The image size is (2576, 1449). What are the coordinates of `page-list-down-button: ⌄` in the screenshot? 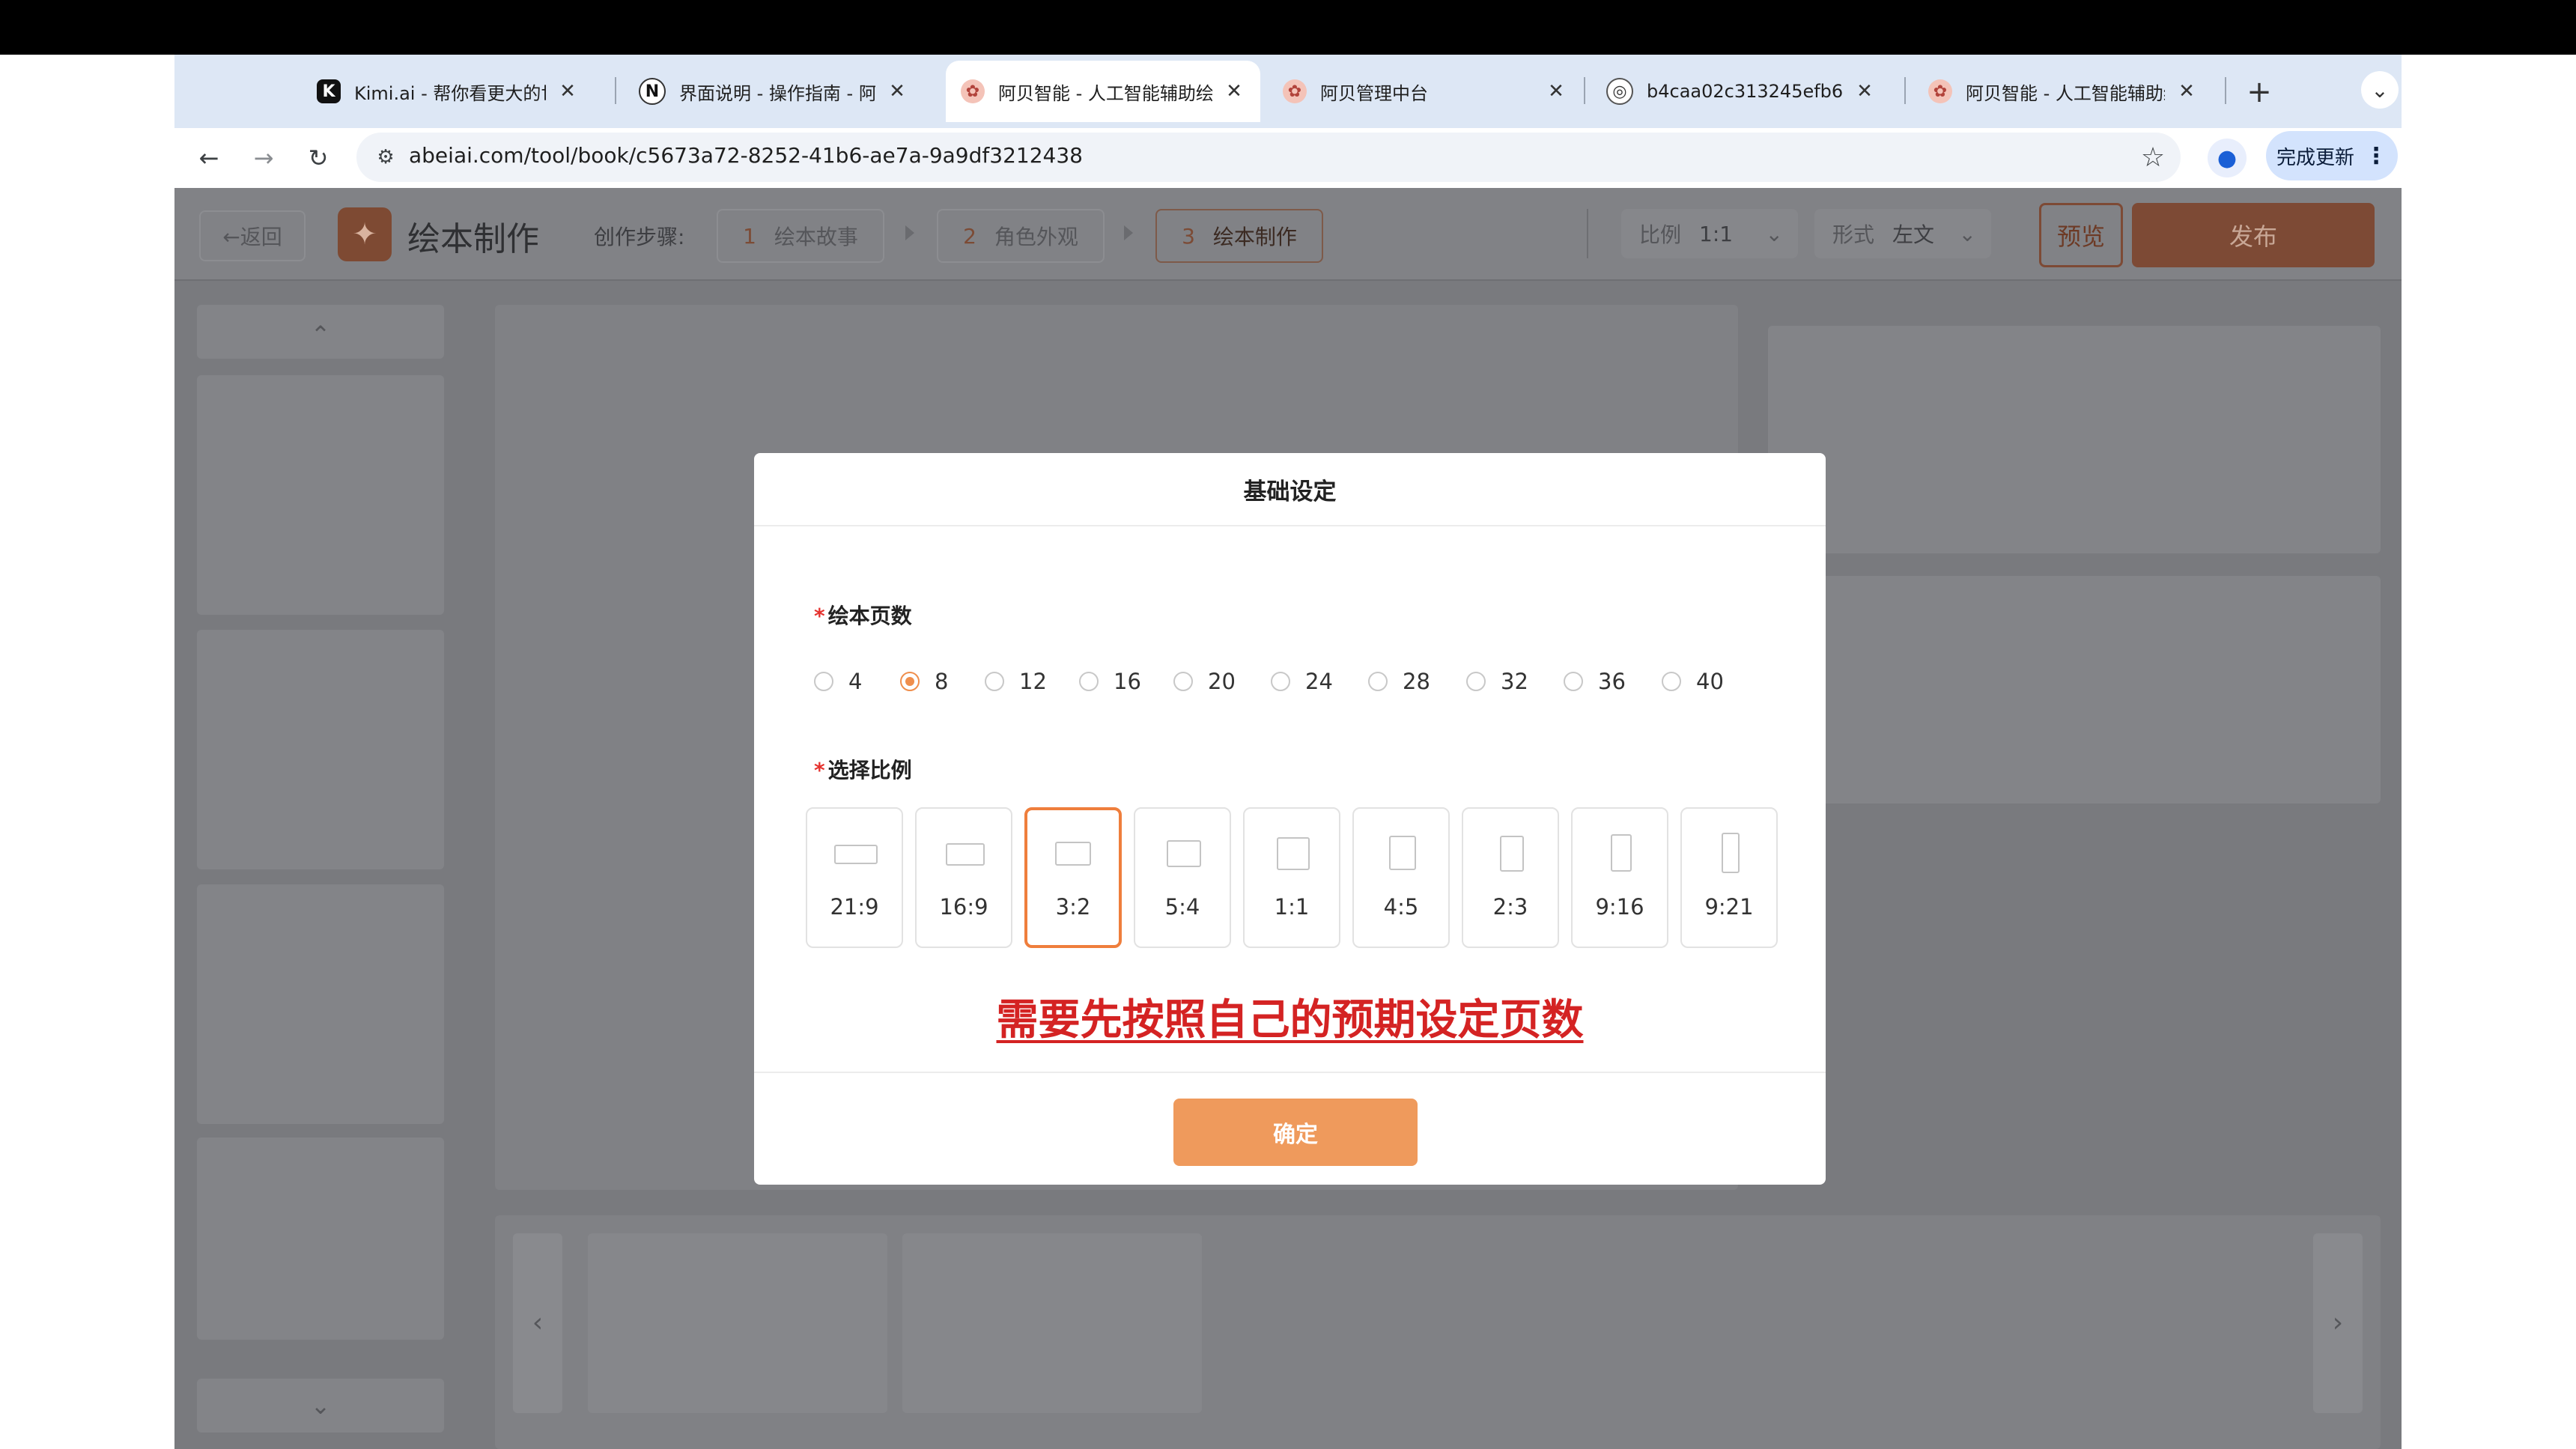 It's located at (320, 1406).